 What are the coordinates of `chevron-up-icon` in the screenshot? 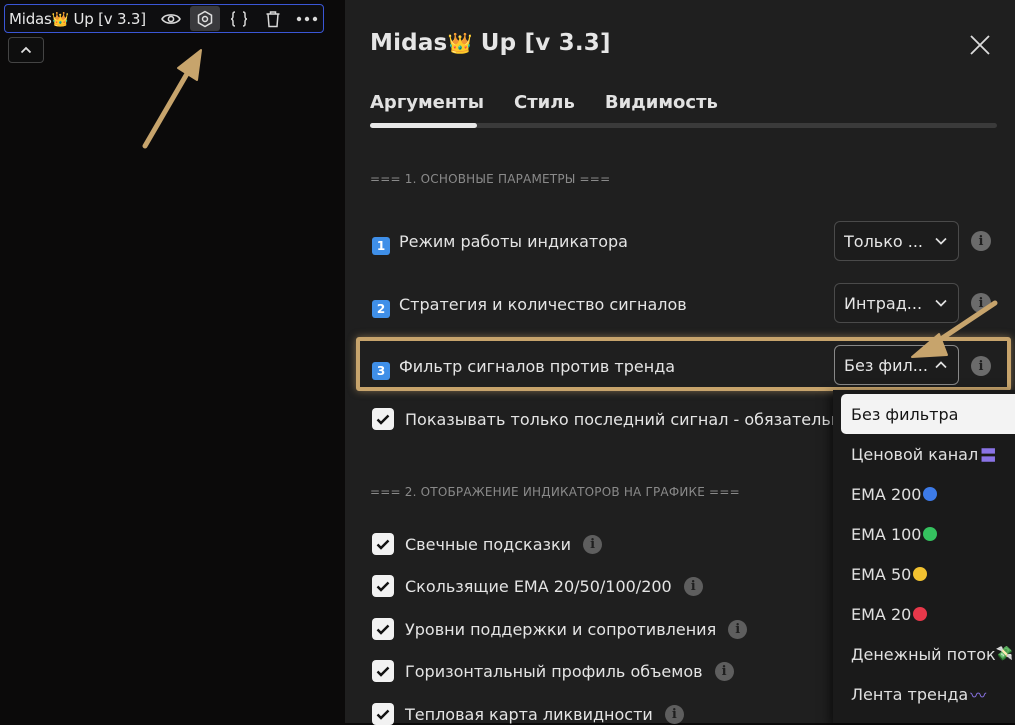 It's located at (26, 50).